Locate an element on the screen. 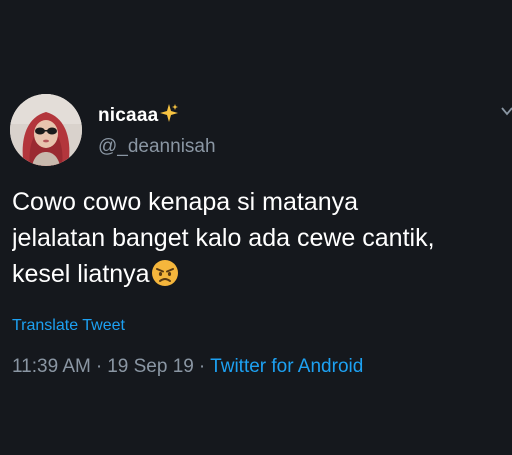  display-name-text: nicaaa is located at coordinates (128, 115).